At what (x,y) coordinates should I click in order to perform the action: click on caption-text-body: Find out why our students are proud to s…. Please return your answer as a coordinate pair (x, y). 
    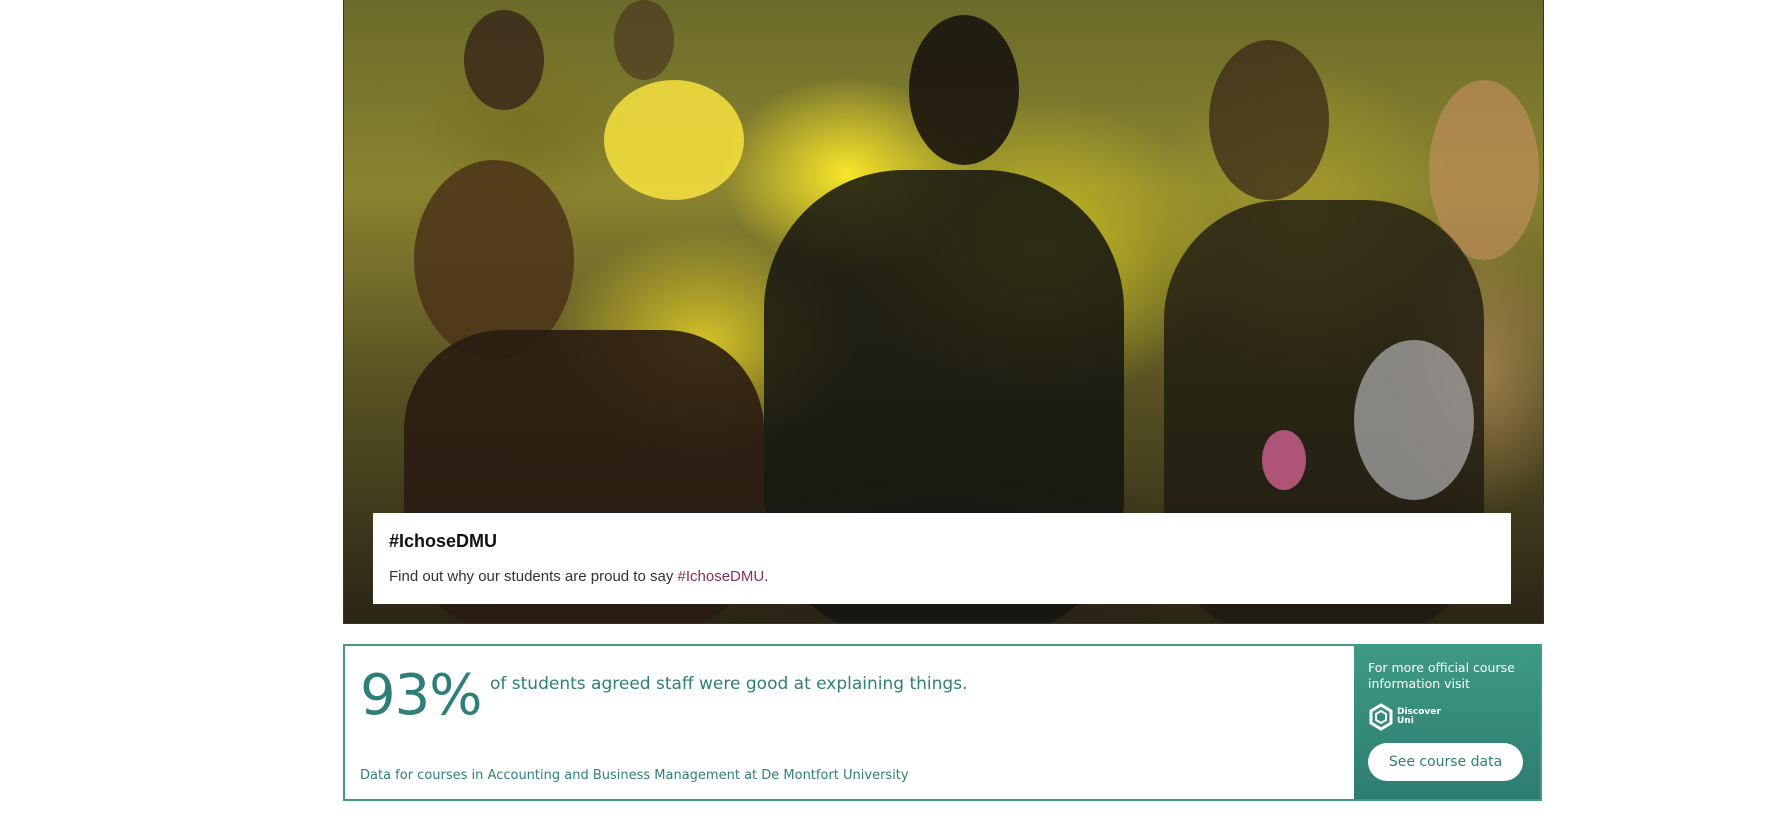
    Looking at the image, I should click on (533, 576).